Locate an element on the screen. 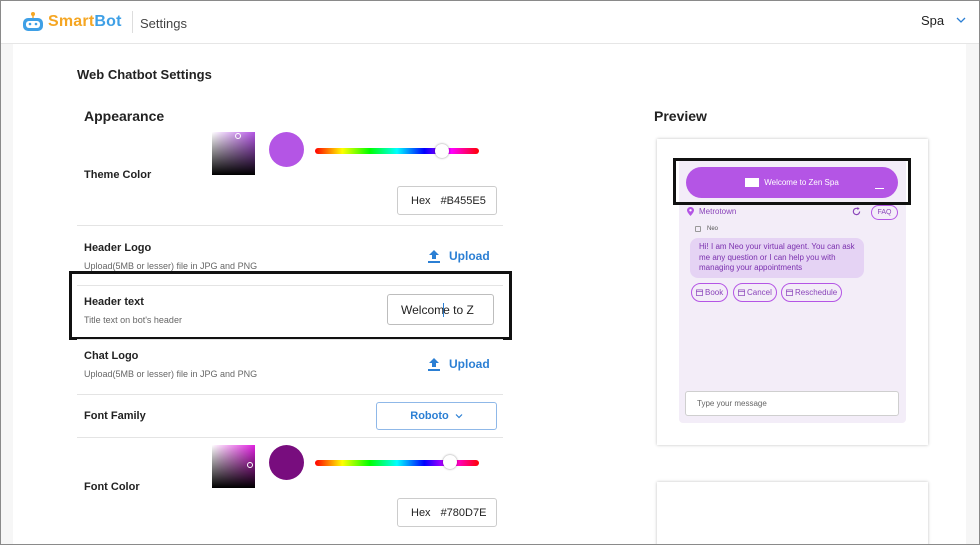 The width and height of the screenshot is (980, 545). location-row: Metrotown is located at coordinates (711, 211).